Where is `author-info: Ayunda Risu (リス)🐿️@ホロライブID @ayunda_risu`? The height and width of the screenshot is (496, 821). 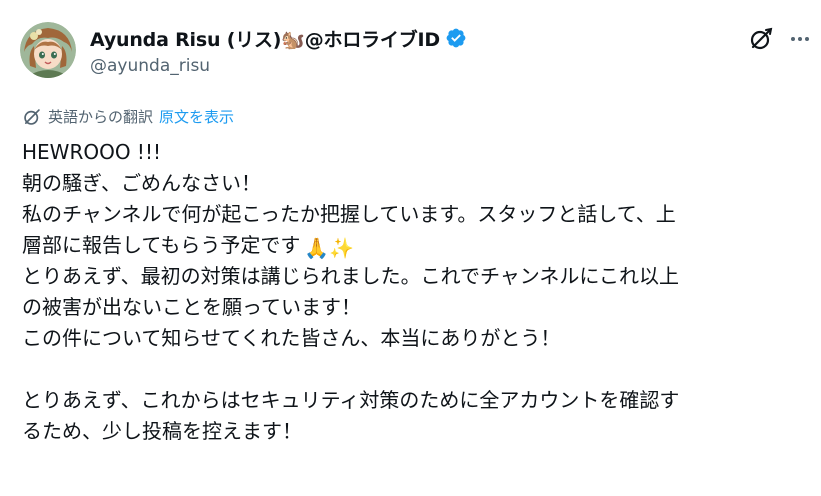
author-info: Ayunda Risu (リス)🐿️@ホロライブID @ayunda_risu is located at coordinates (278, 50).